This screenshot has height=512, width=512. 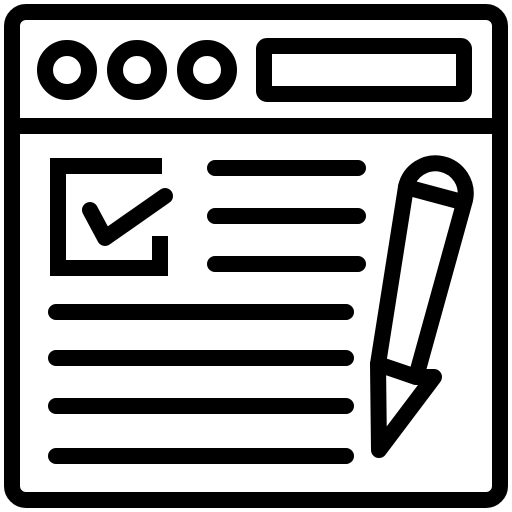 I want to click on short-text-lines, so click(x=286, y=216).